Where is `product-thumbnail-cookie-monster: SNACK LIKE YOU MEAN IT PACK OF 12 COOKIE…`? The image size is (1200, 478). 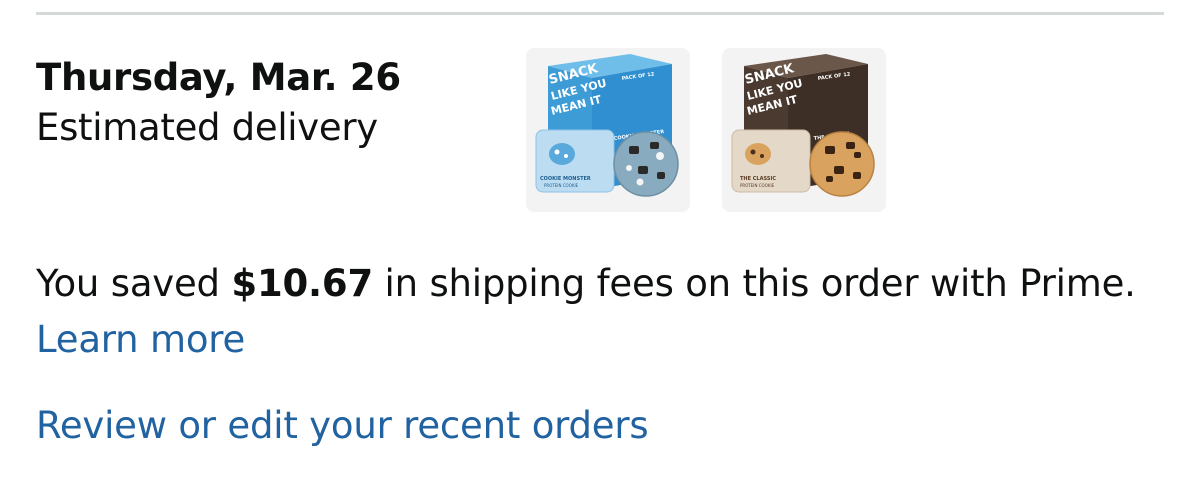 product-thumbnail-cookie-monster: SNACK LIKE YOU MEAN IT PACK OF 12 COOKIE… is located at coordinates (608, 130).